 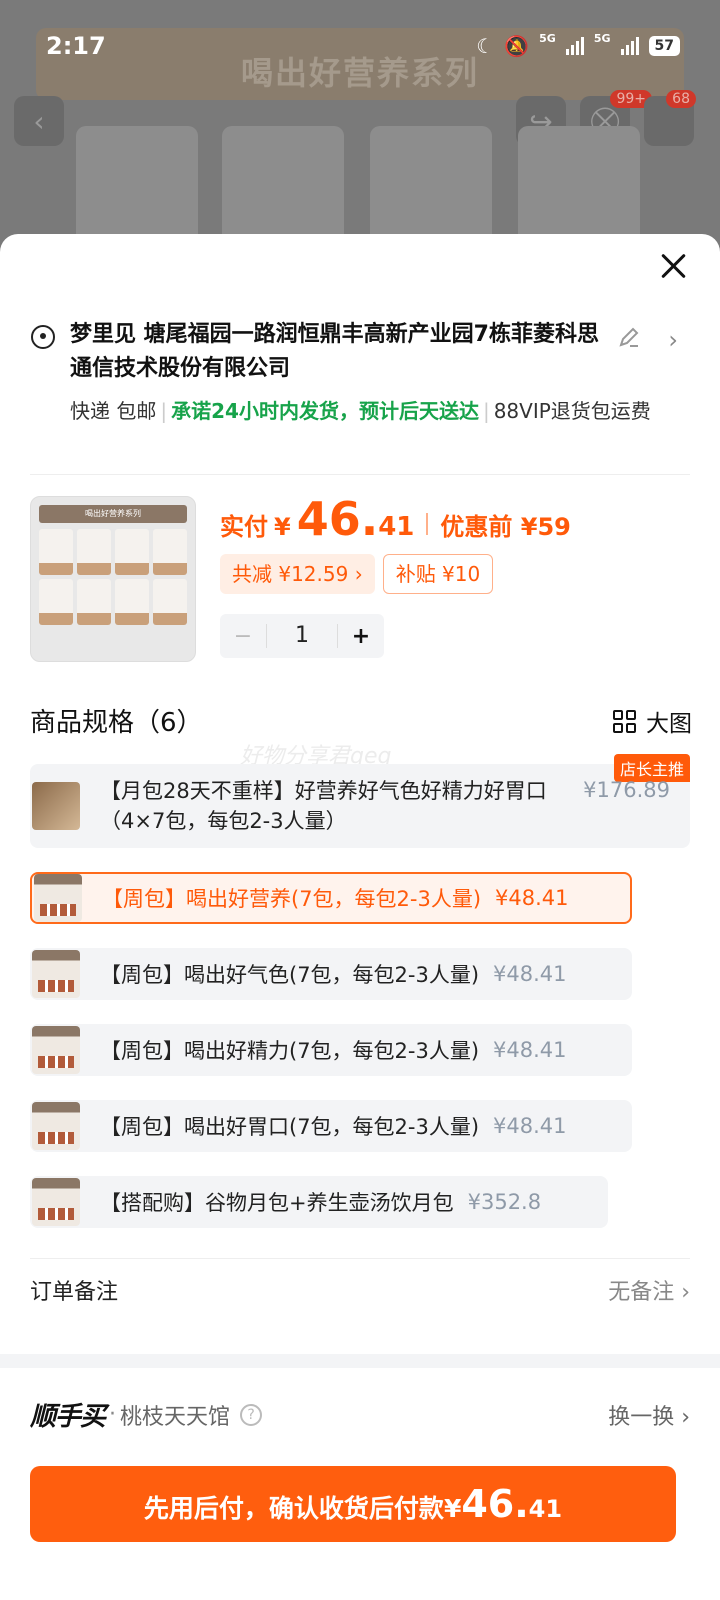 I want to click on increase-button: +, so click(x=361, y=636).